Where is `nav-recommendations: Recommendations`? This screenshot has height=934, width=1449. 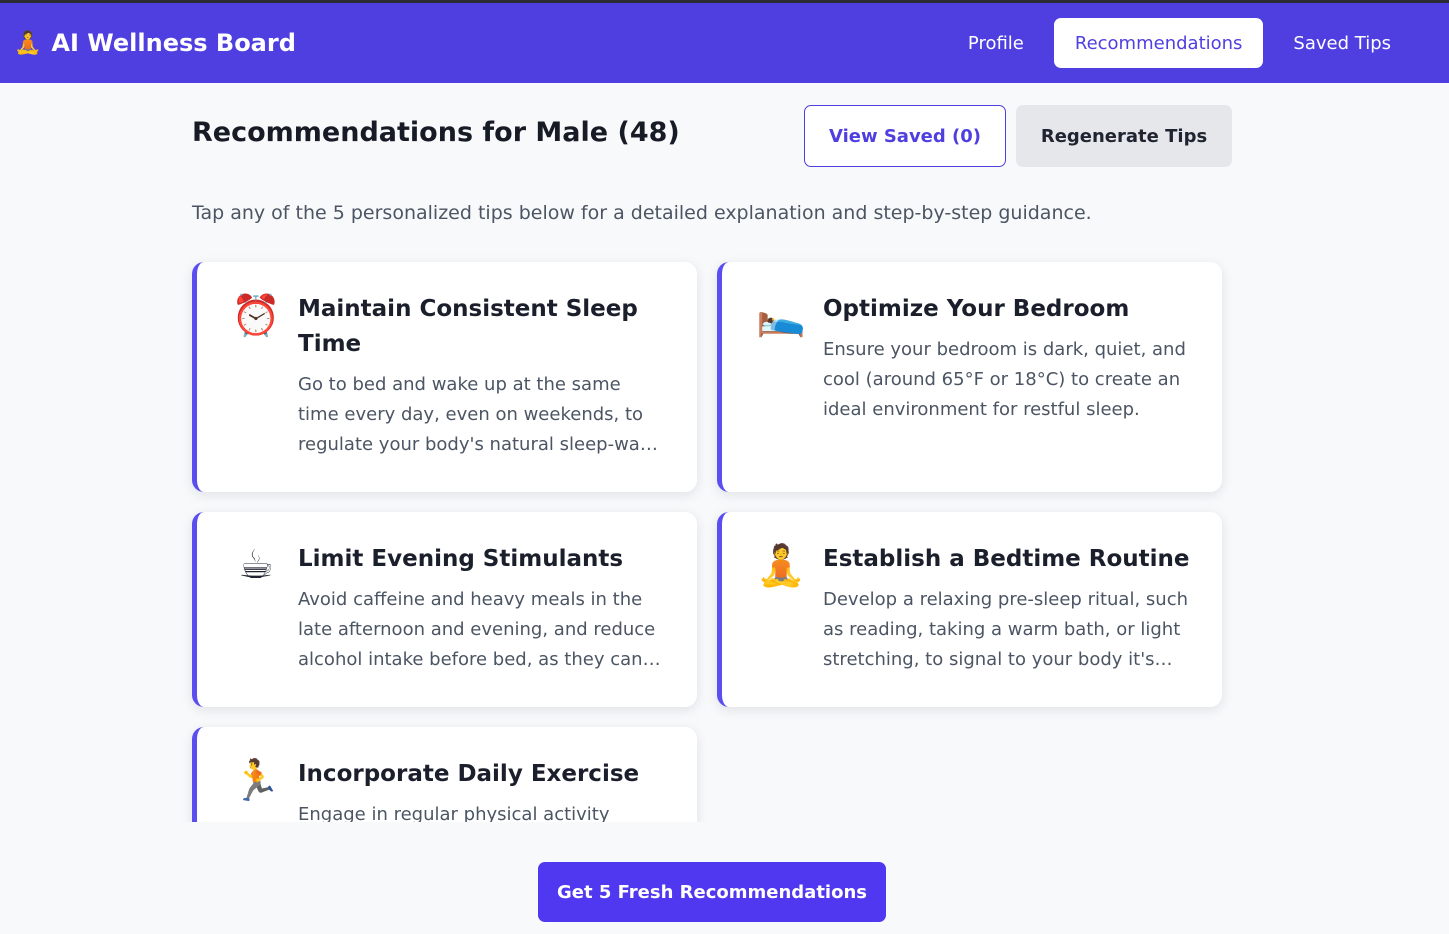 nav-recommendations: Recommendations is located at coordinates (1158, 43).